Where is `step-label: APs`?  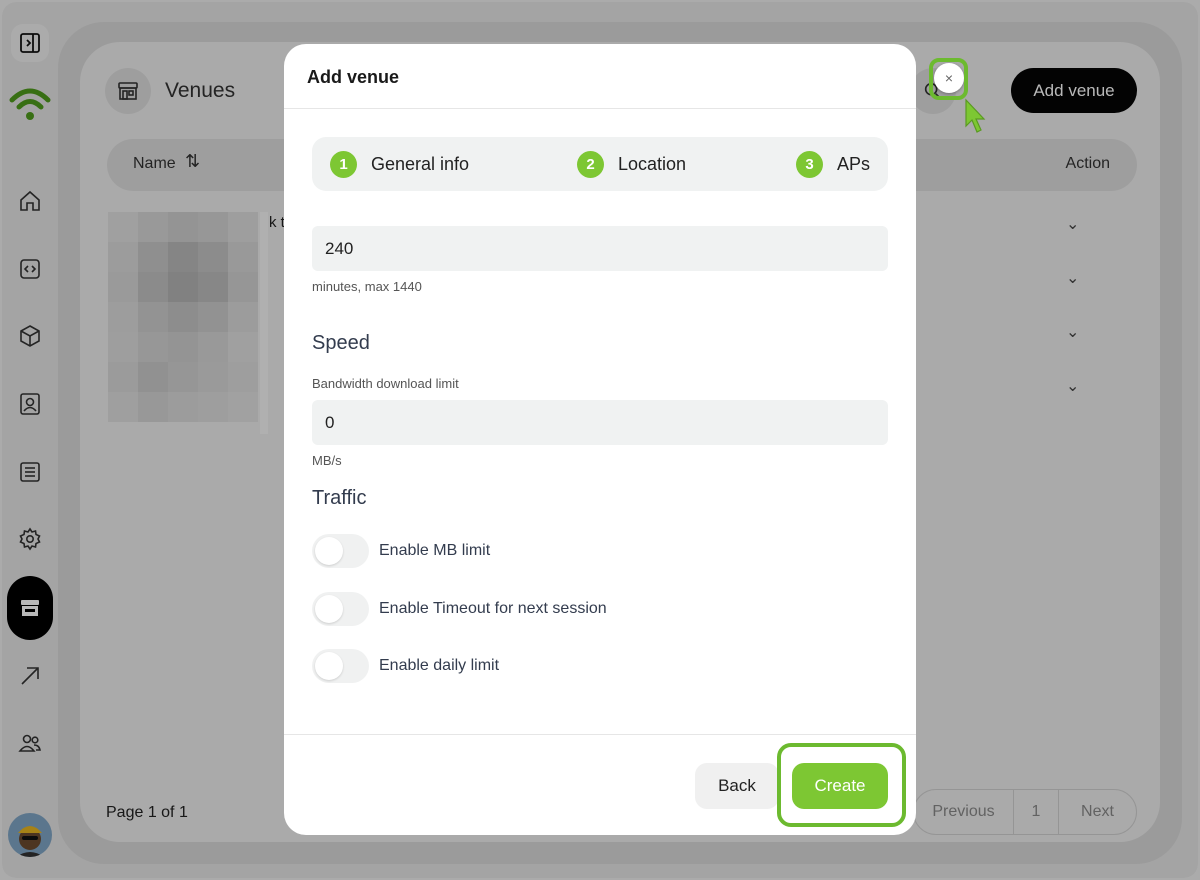 step-label: APs is located at coordinates (854, 164).